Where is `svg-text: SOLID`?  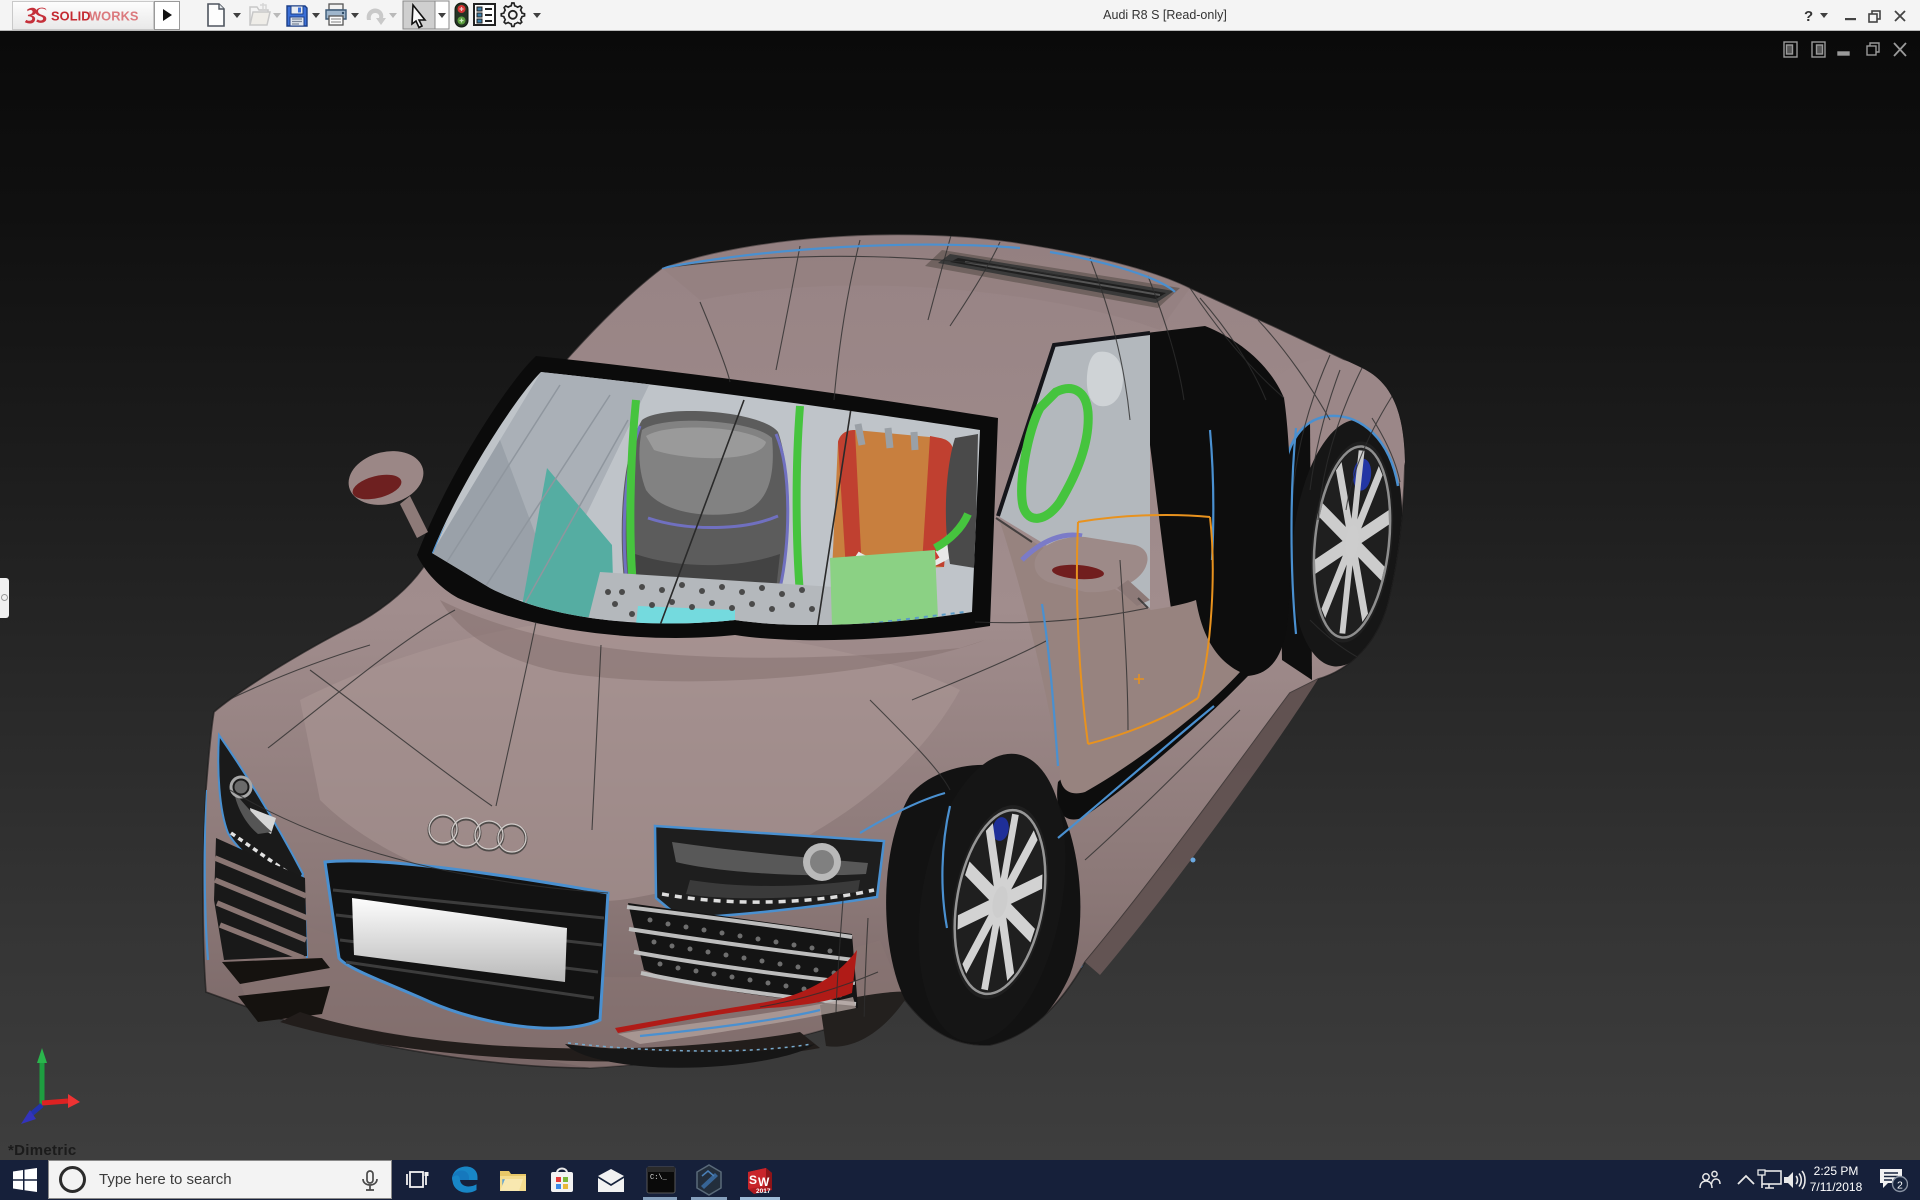
svg-text: SOLID is located at coordinates (71, 16).